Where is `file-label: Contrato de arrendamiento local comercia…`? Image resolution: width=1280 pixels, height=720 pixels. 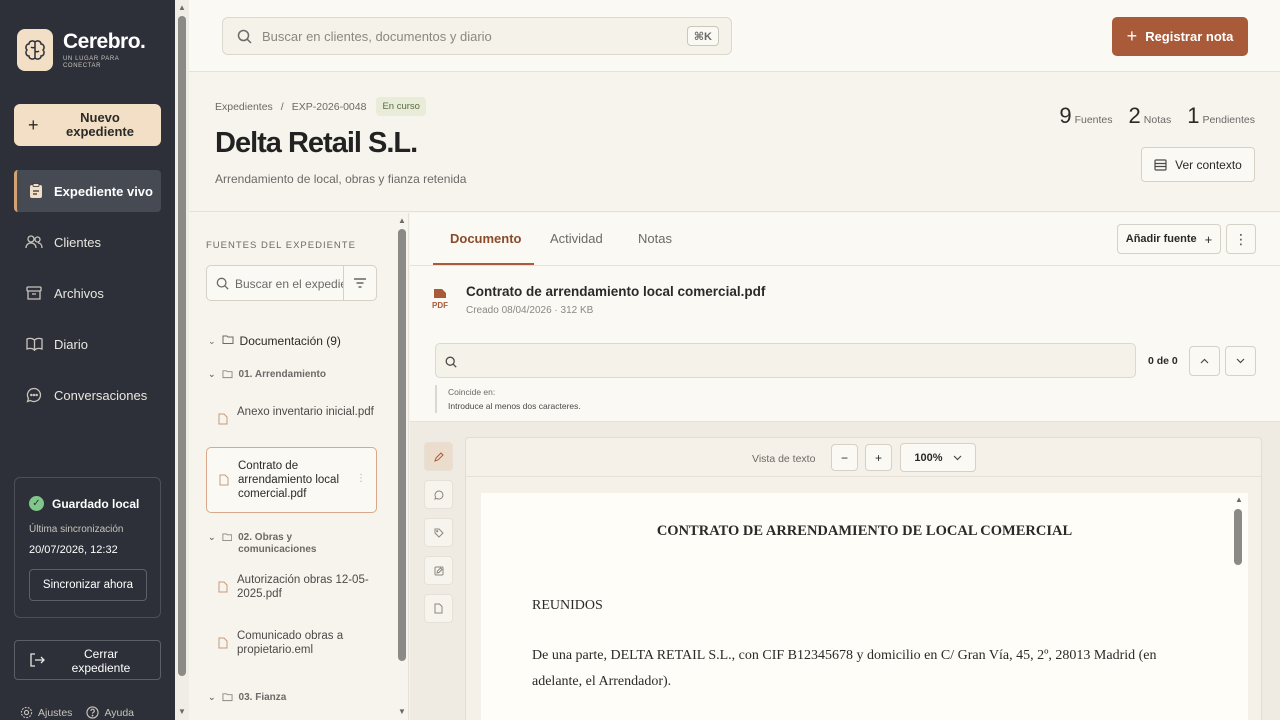
file-label: Contrato de arrendamiento local comercia… is located at coordinates (289, 480).